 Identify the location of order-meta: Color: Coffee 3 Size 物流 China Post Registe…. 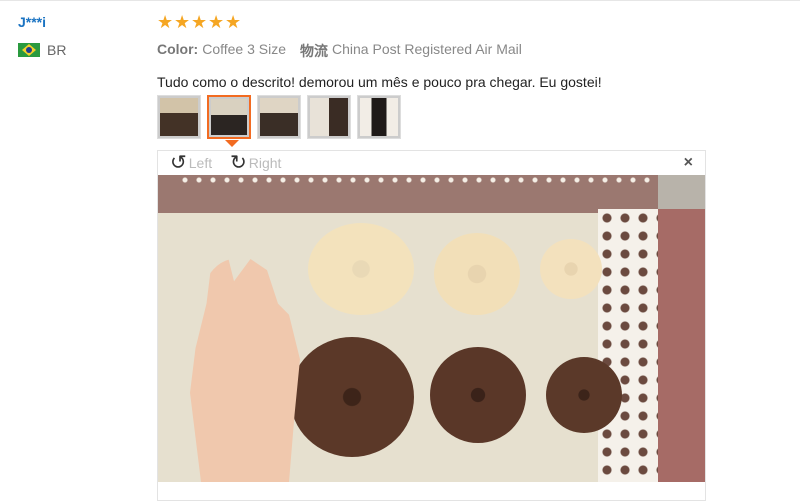
(437, 51).